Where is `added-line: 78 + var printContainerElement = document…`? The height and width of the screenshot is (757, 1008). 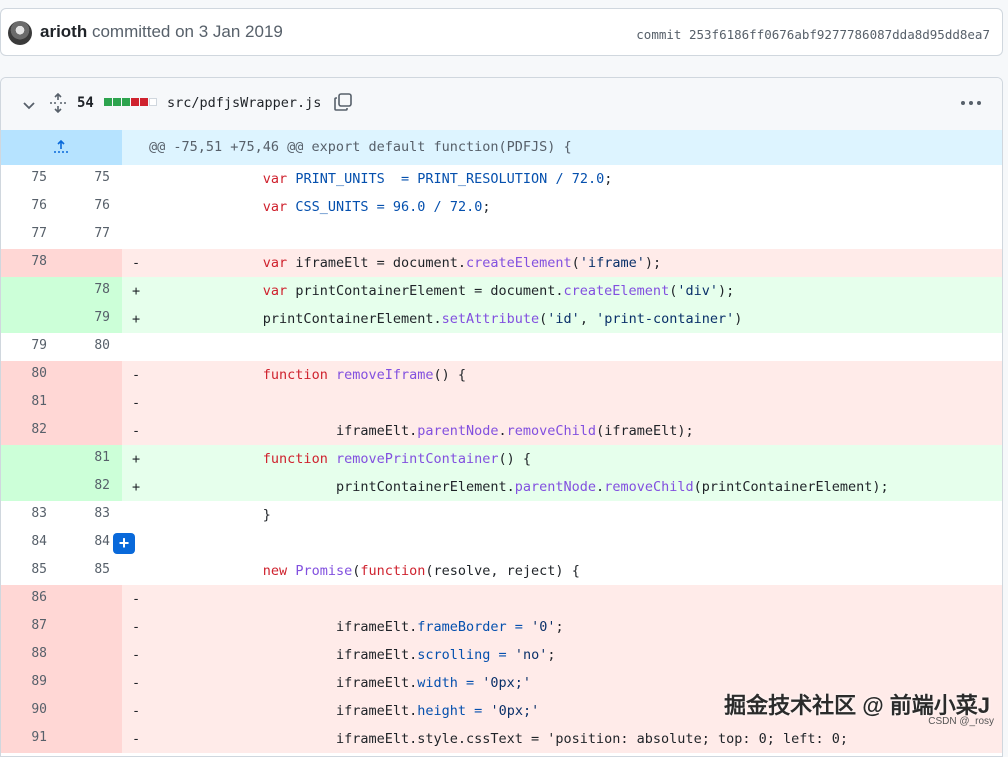 added-line: 78 + var printContainerElement = document… is located at coordinates (501, 291).